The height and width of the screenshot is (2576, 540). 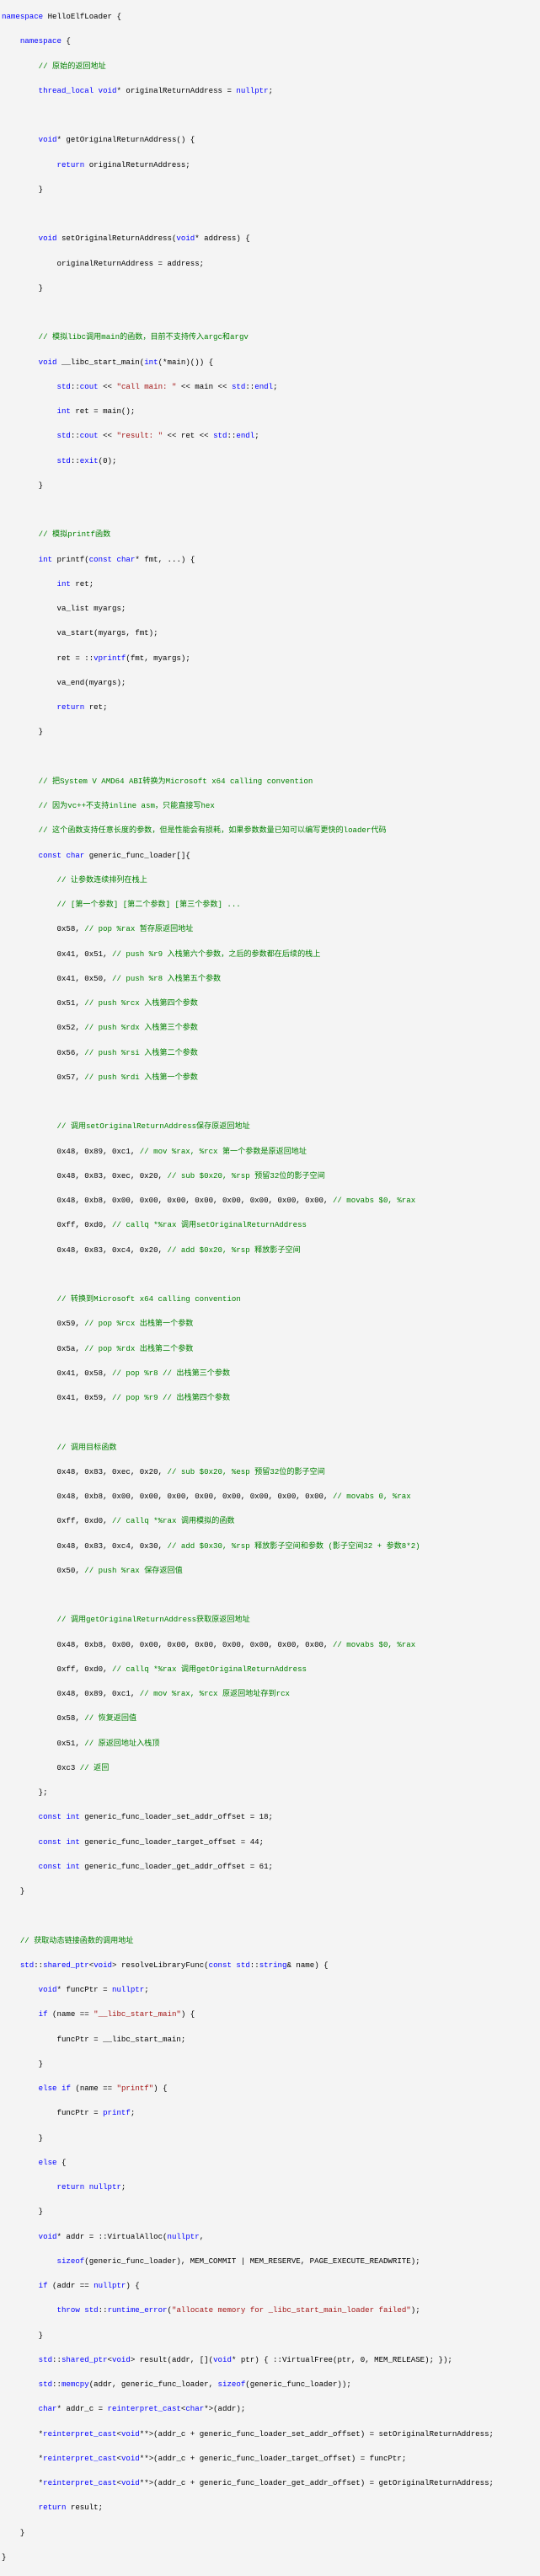 I want to click on code-keyword: sizeof, so click(x=231, y=2385).